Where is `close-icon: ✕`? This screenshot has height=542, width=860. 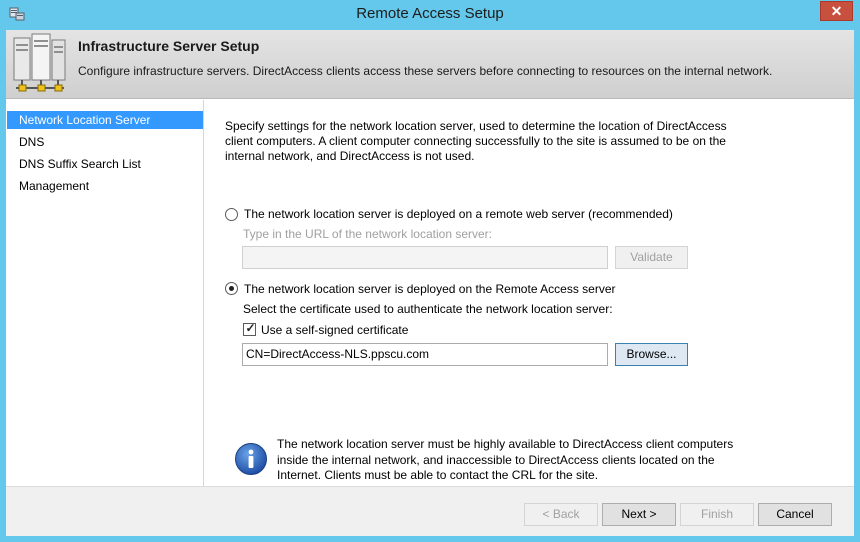 close-icon: ✕ is located at coordinates (836, 11).